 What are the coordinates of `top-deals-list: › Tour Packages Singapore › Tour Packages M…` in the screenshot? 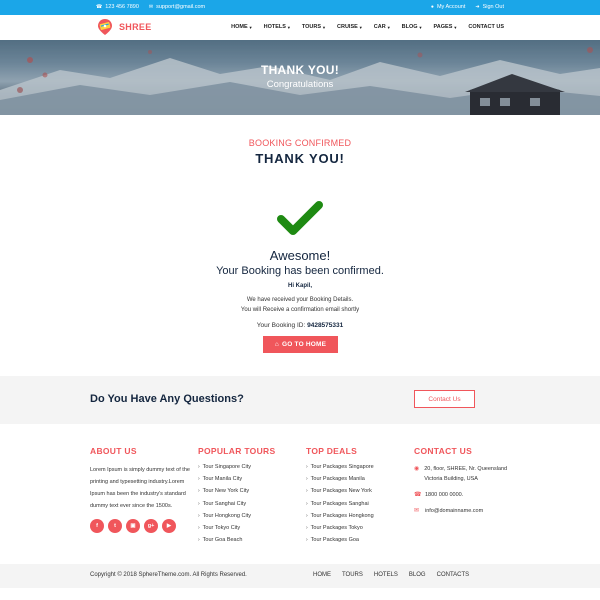 It's located at (340, 506).